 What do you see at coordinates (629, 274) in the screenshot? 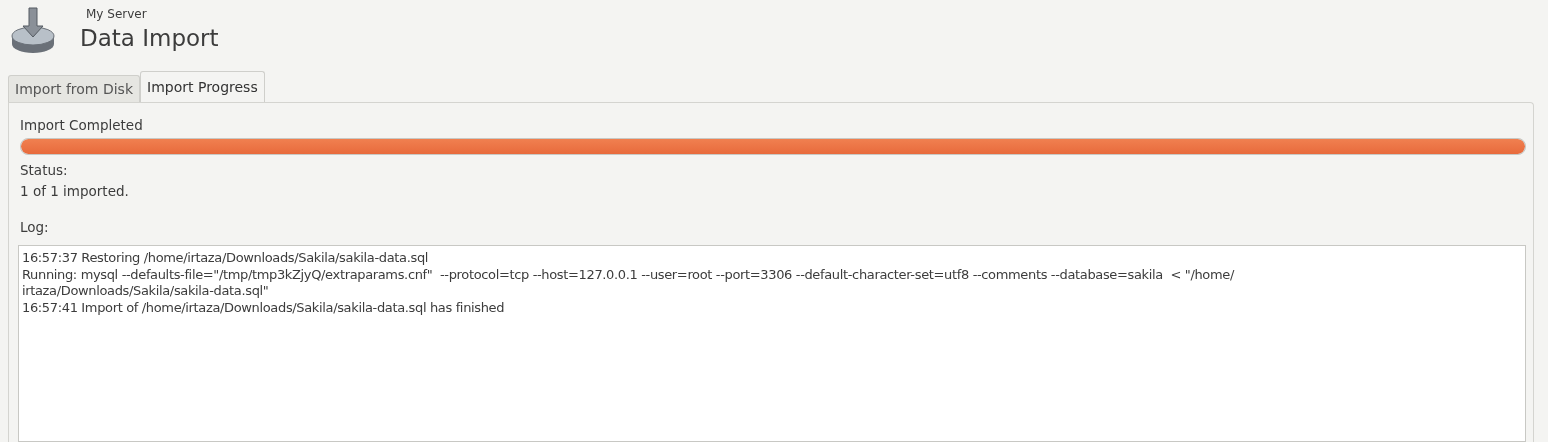
I see `log-line: Running: mysql --defaults-file="/tmp/tmp3kZjyQ/extraparams.cnf" --protocol=tcp --host=127.0.0.1 --user=root --port=3306 --default-character-set=utf8 --comments --database=sakila < "/home/` at bounding box center [629, 274].